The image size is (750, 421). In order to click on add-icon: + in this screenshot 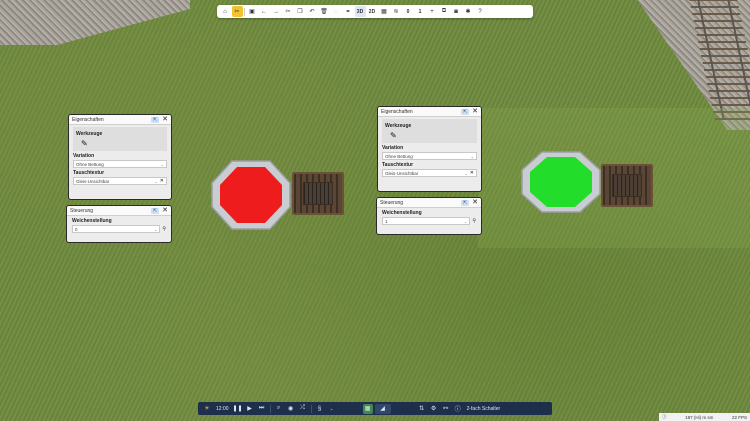, I will do `click(432, 11)`.